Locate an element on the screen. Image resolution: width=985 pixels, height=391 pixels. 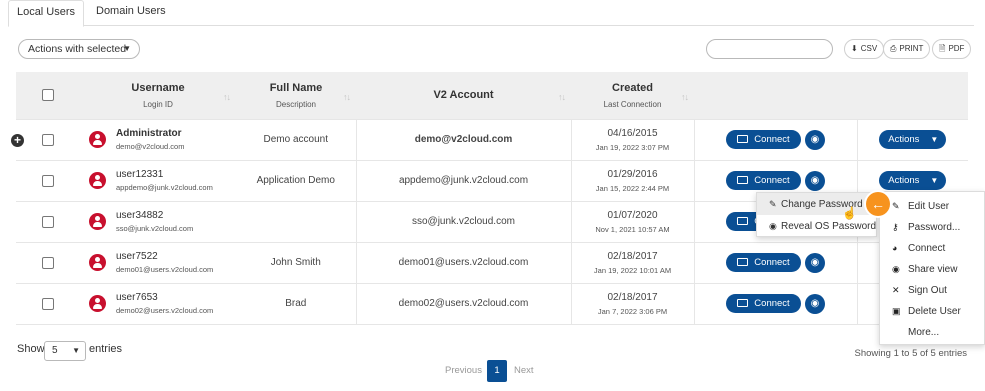
full-name-cell: John Smith is located at coordinates (296, 262).